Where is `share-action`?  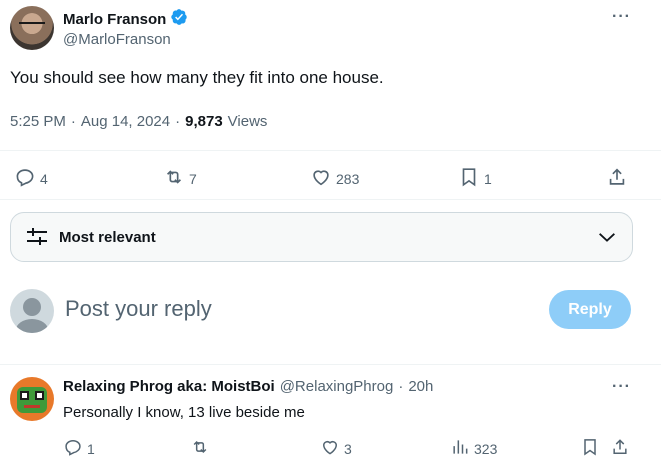
share-action is located at coordinates (617, 178).